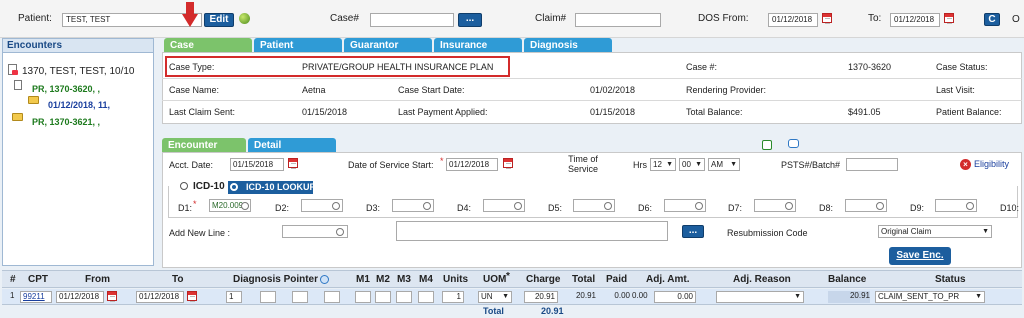  What do you see at coordinates (272, 187) in the screenshot?
I see `icd-lookup-button: ICD-10 LOOKUP` at bounding box center [272, 187].